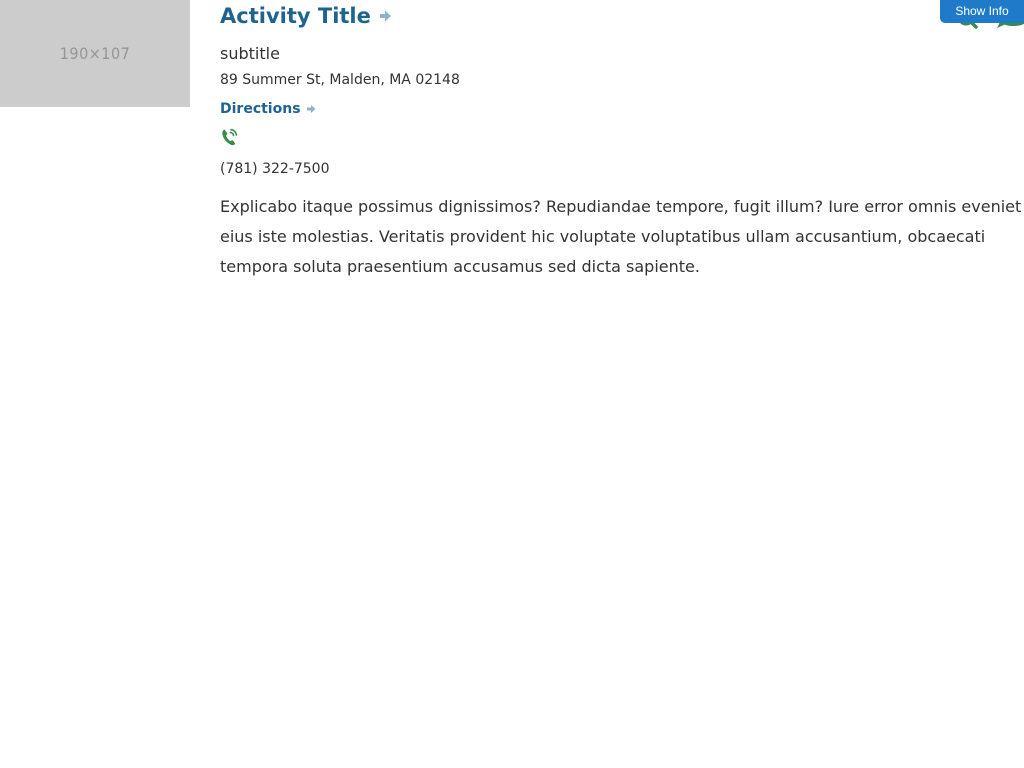 This screenshot has height=768, width=1024. I want to click on show-info-button: Show Info, so click(982, 11).